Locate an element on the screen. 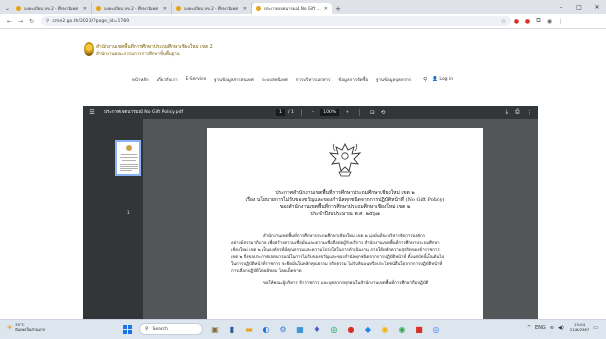 This screenshot has width=606, height=339. print-icon: ⎙ is located at coordinates (517, 112).